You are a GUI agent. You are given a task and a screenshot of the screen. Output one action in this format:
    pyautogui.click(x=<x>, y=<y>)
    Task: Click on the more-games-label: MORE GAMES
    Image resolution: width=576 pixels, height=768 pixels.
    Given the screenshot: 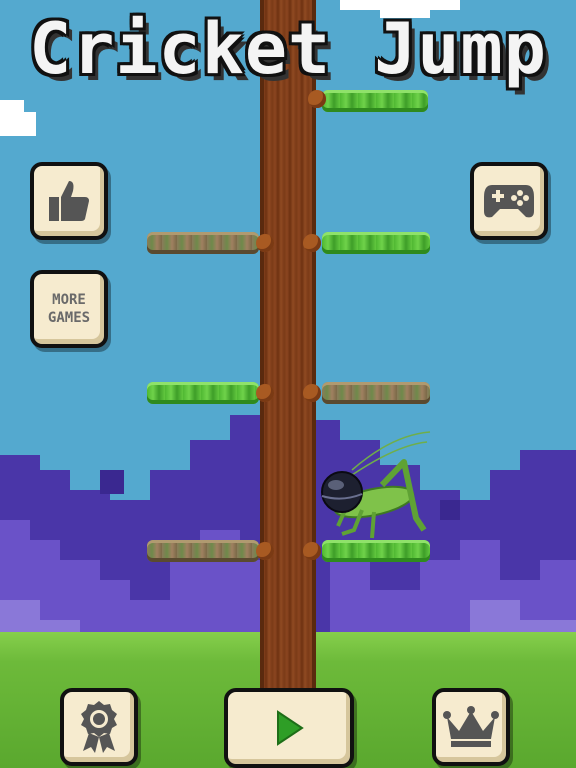 What is the action you would take?
    pyautogui.click(x=69, y=309)
    